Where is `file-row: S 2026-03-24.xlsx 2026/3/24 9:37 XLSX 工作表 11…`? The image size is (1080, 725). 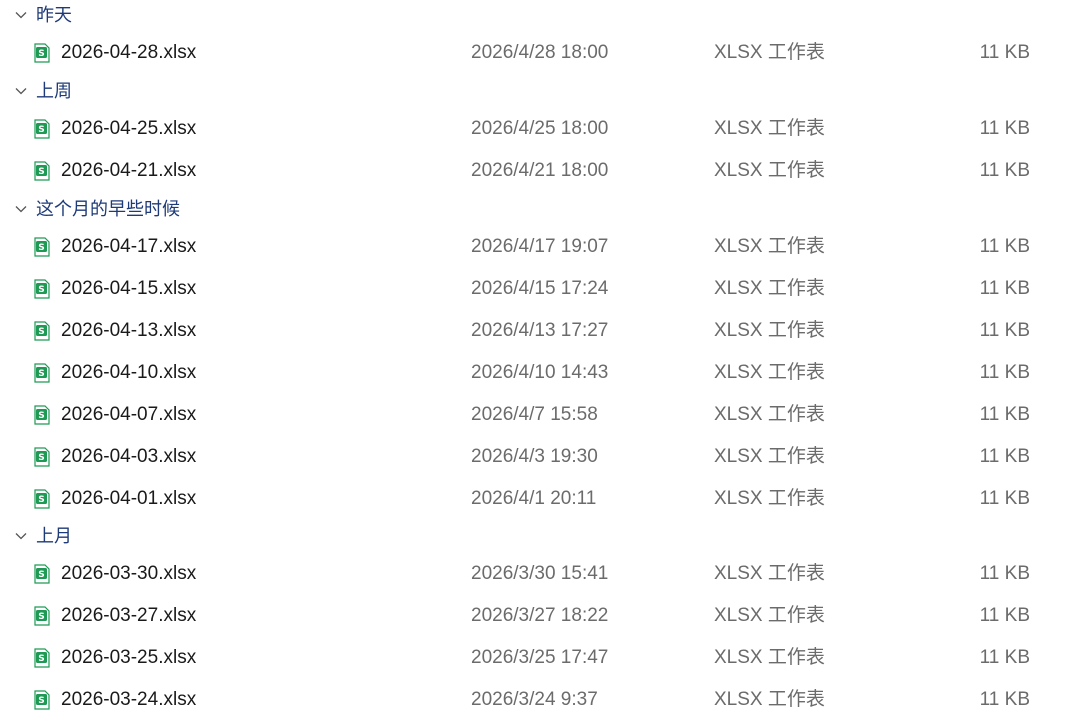 file-row: S 2026-03-24.xlsx 2026/3/24 9:37 XLSX 工作表 11… is located at coordinates (540, 700).